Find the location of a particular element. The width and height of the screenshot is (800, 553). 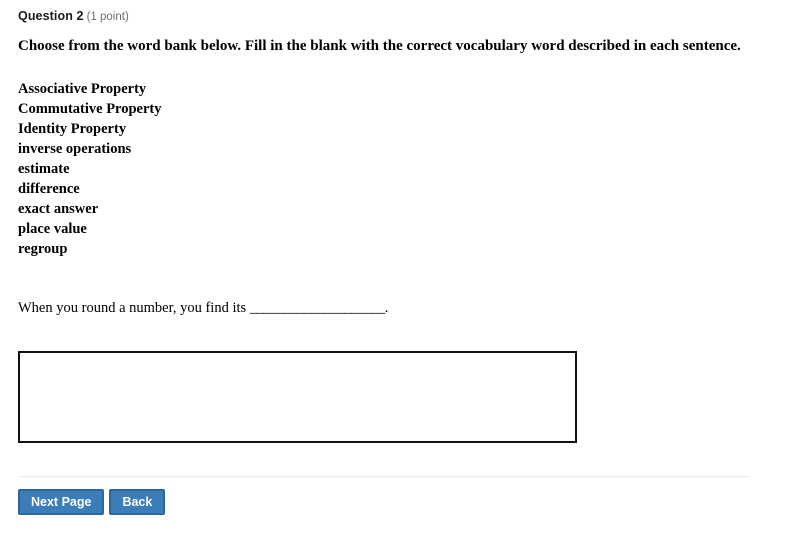

sentence-blank: ____________________ is located at coordinates (317, 308).